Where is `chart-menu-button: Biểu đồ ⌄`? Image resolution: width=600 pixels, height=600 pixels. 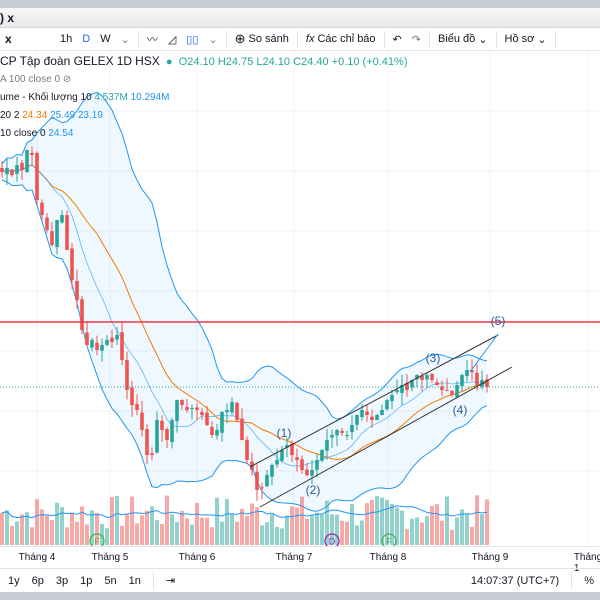 chart-menu-button: Biểu đồ ⌄ is located at coordinates (463, 39).